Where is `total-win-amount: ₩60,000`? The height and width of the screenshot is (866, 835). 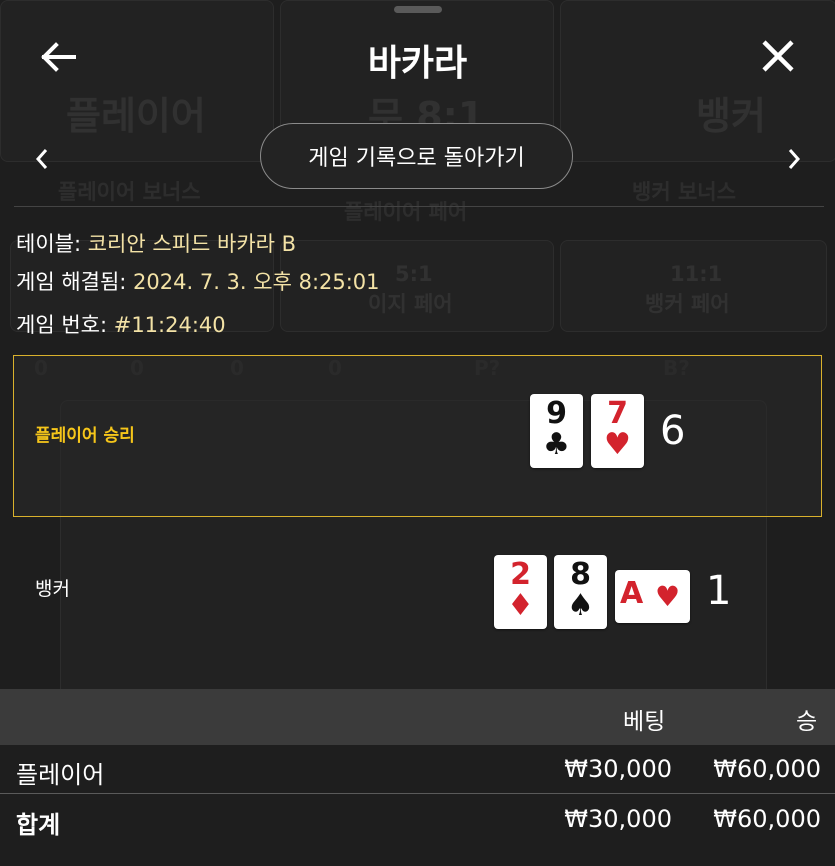
total-win-amount: ₩60,000 is located at coordinates (767, 819).